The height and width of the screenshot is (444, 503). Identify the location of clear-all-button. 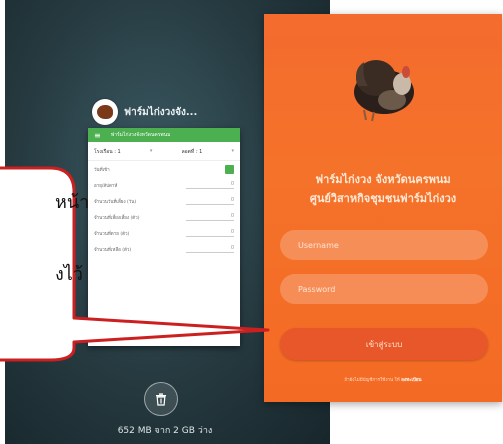
(161, 399).